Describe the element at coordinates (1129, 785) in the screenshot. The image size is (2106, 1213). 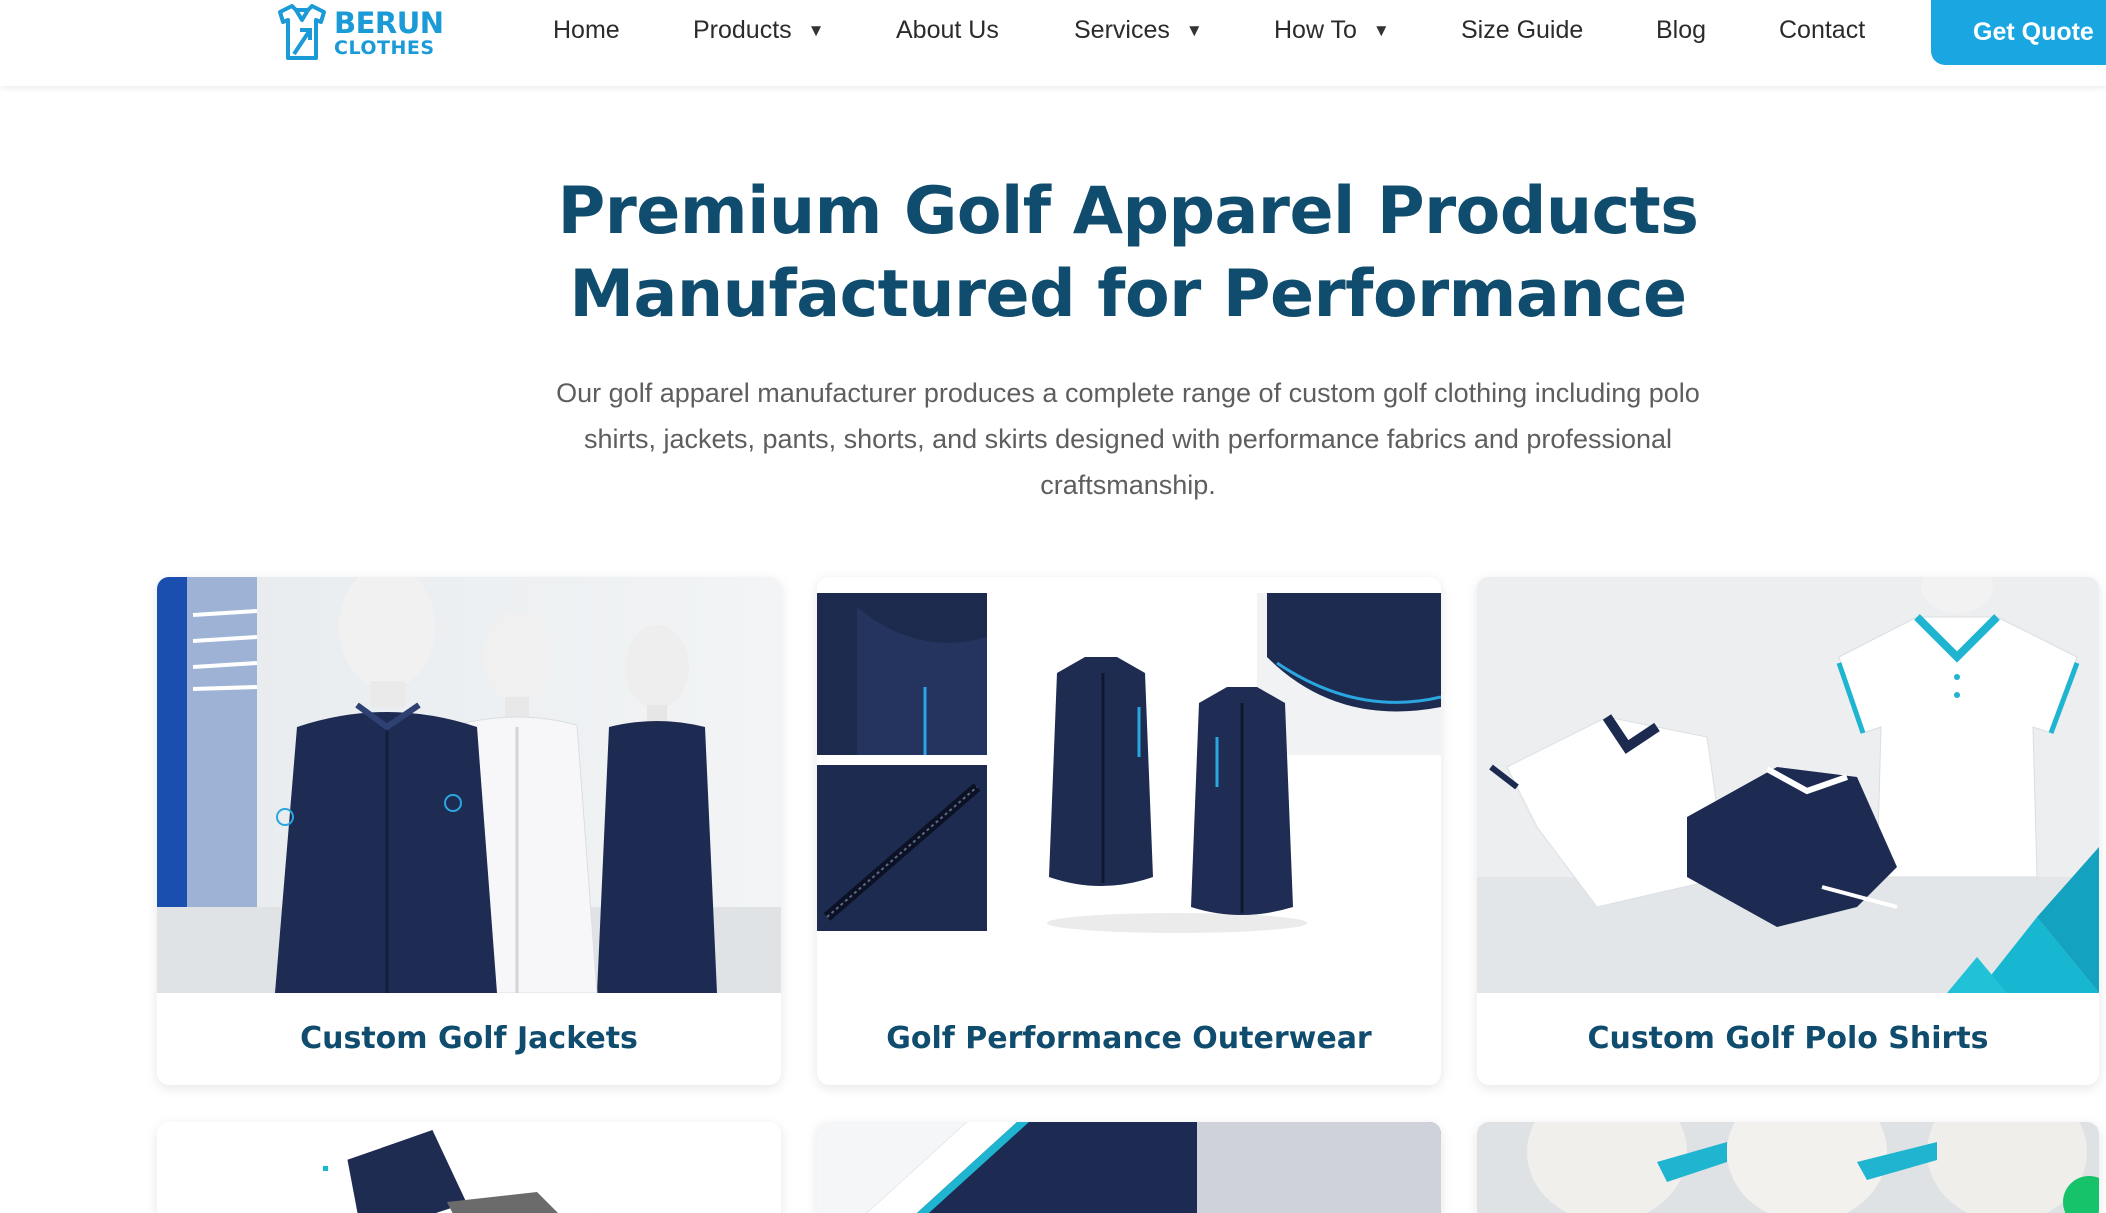
I see `golf-outerwear-image` at that location.